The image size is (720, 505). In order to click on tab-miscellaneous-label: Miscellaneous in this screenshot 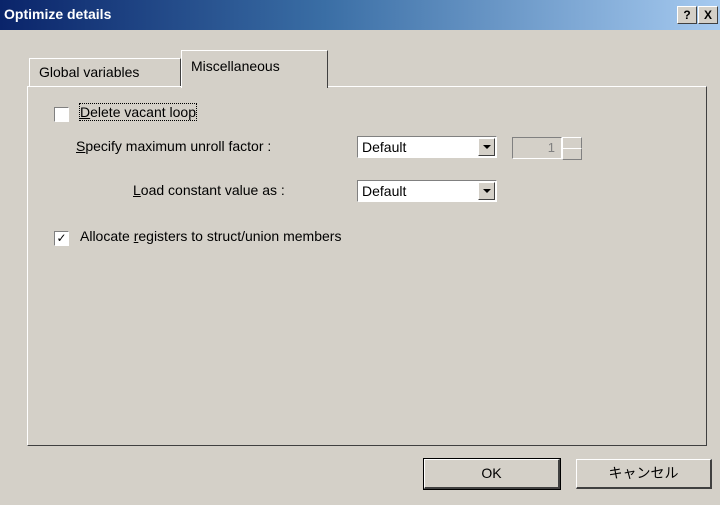, I will do `click(235, 66)`.